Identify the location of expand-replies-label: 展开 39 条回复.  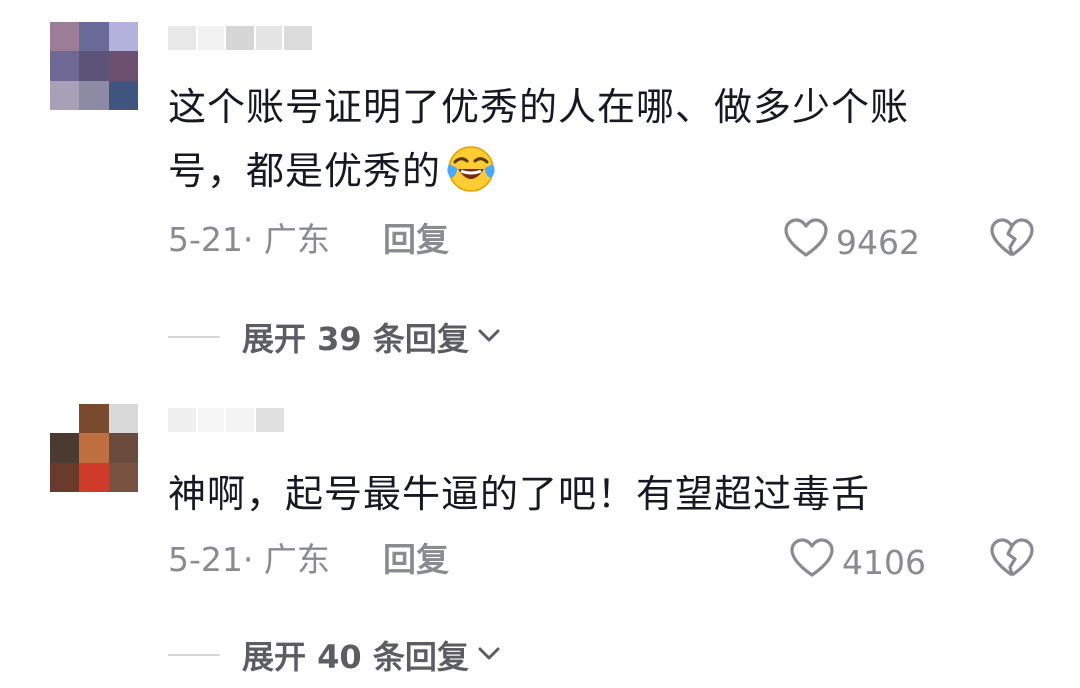
(355, 339).